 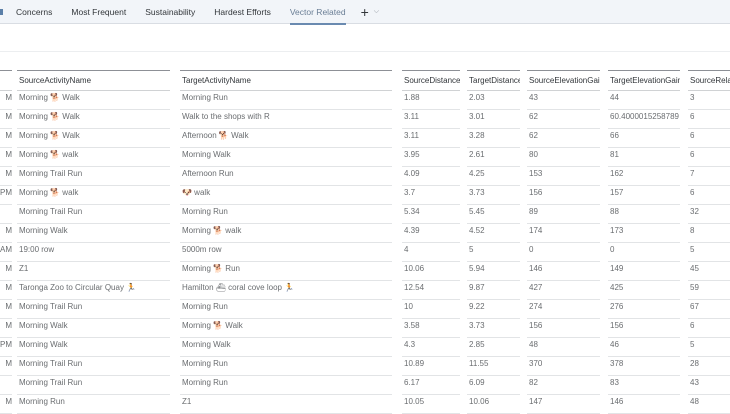 I want to click on tab-most-frequent: Most Frequent, so click(x=98, y=12).